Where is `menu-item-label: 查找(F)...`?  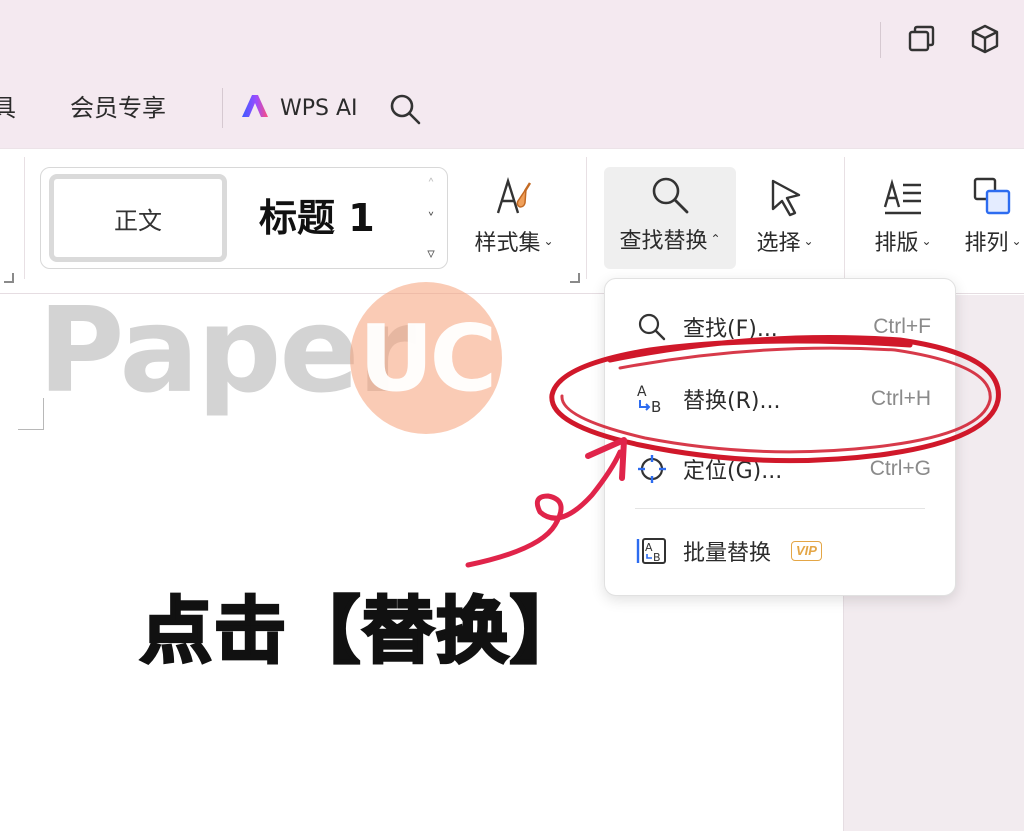
menu-item-label: 查找(F)... is located at coordinates (730, 329).